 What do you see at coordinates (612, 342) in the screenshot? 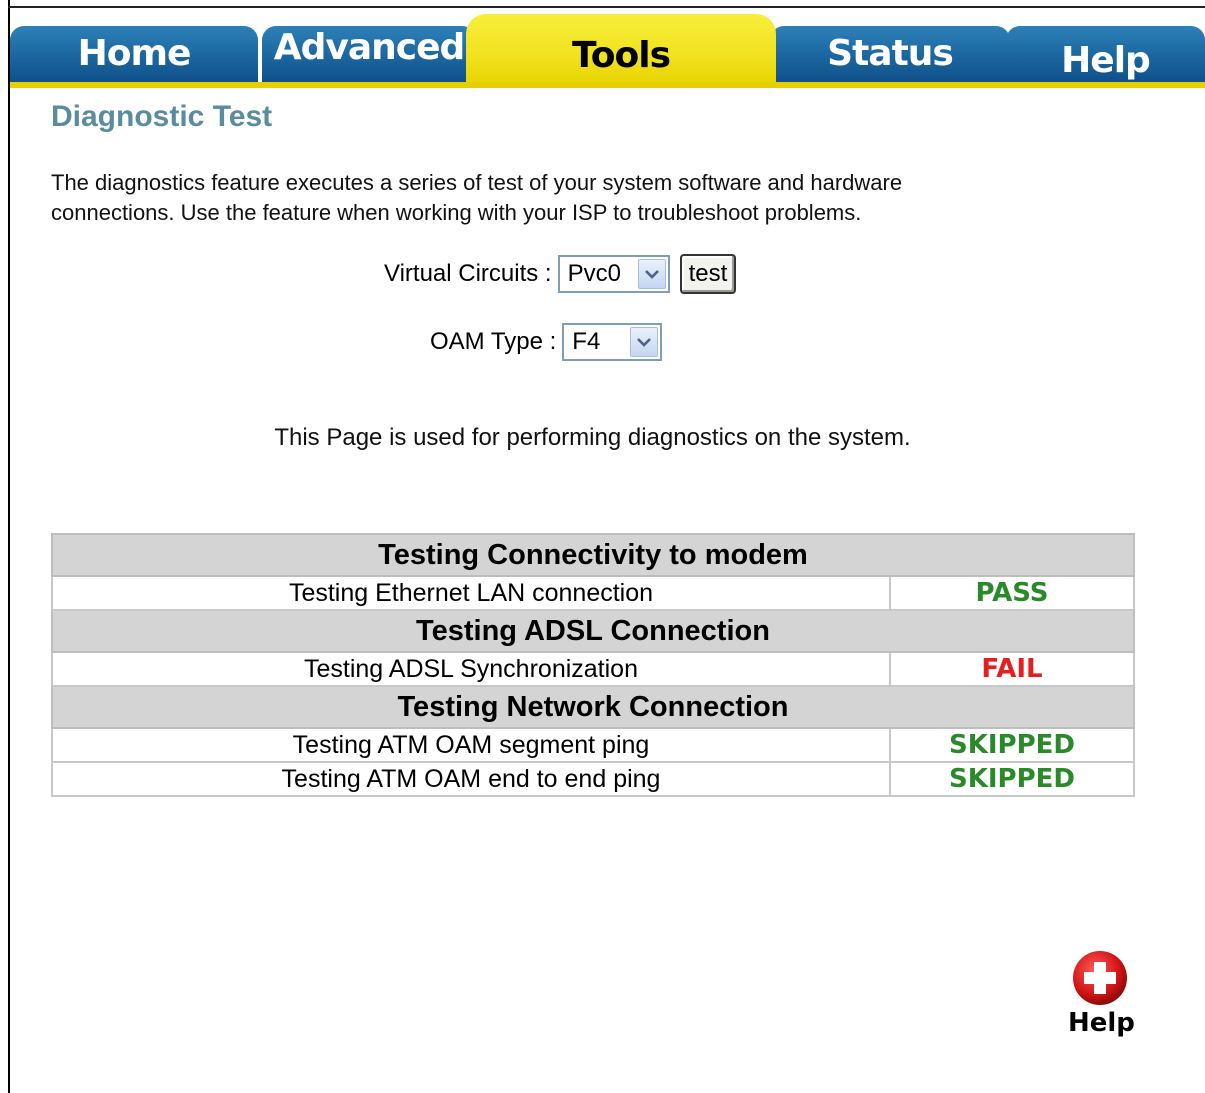
I see `oam-type-select: F4` at bounding box center [612, 342].